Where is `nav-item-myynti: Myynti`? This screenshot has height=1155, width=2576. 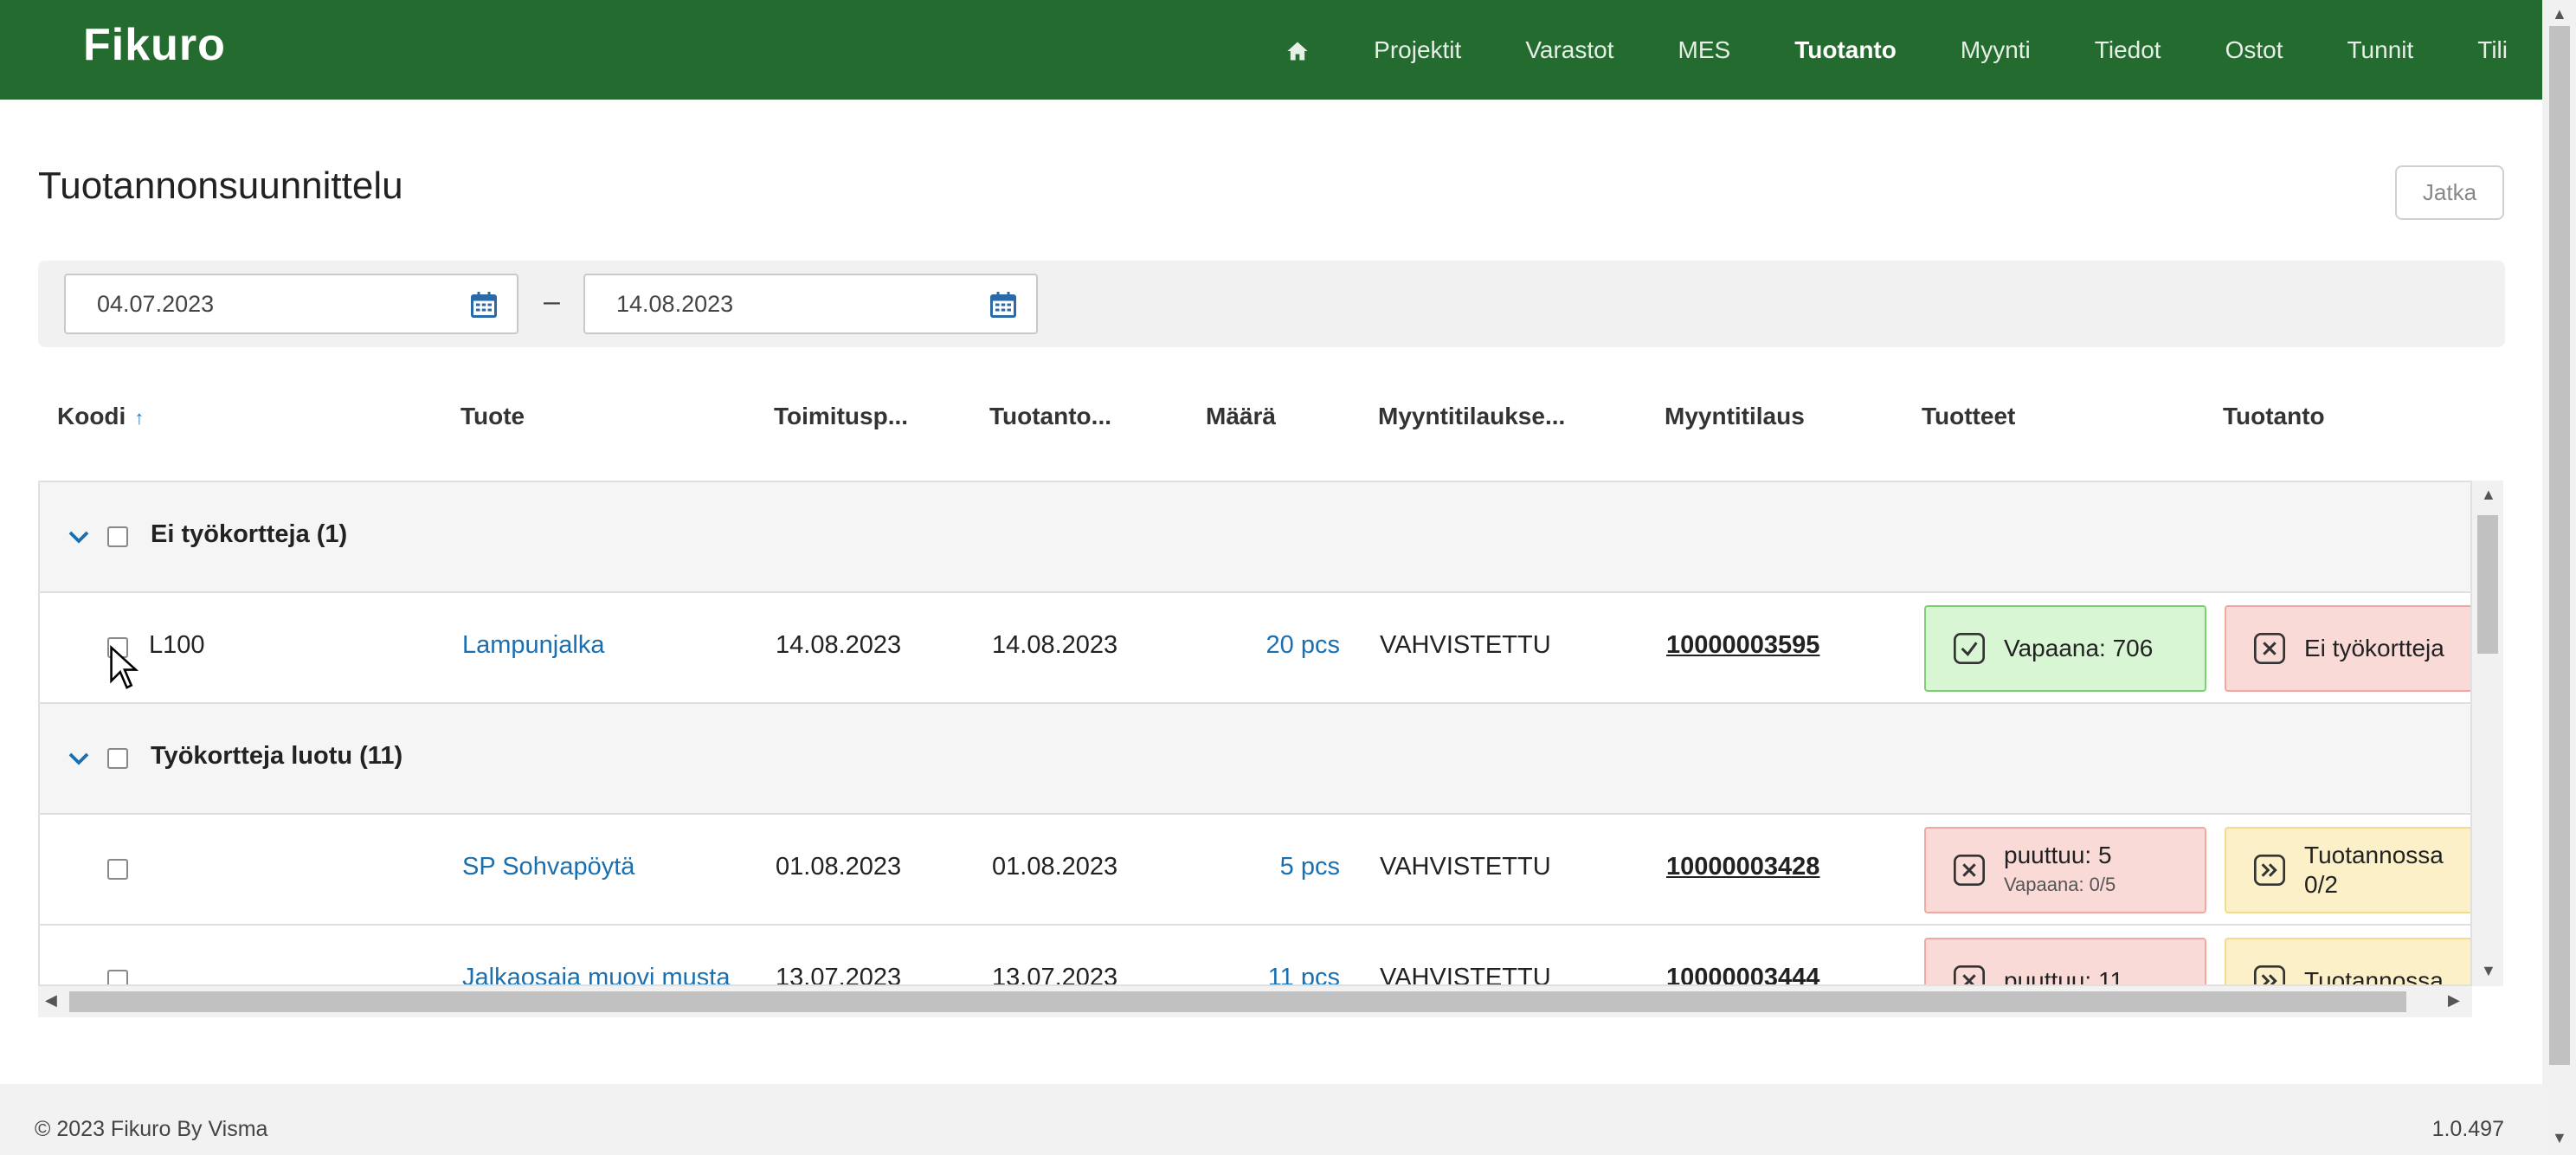
nav-item-myynti: Myynti is located at coordinates (1996, 50).